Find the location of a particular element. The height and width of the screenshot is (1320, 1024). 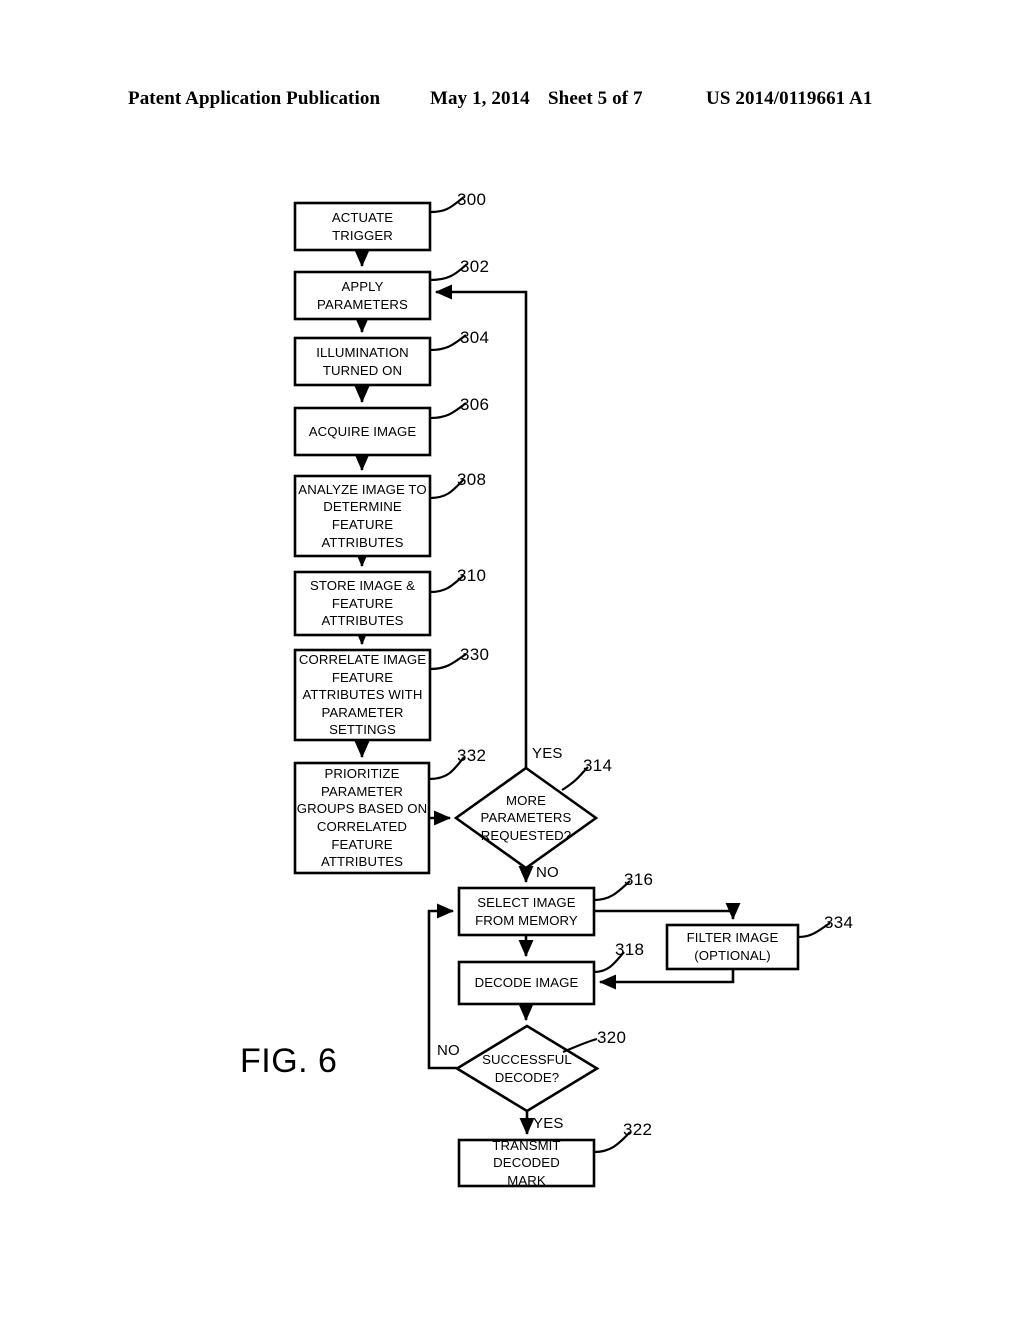

reference-number-318: 318 is located at coordinates (630, 949).